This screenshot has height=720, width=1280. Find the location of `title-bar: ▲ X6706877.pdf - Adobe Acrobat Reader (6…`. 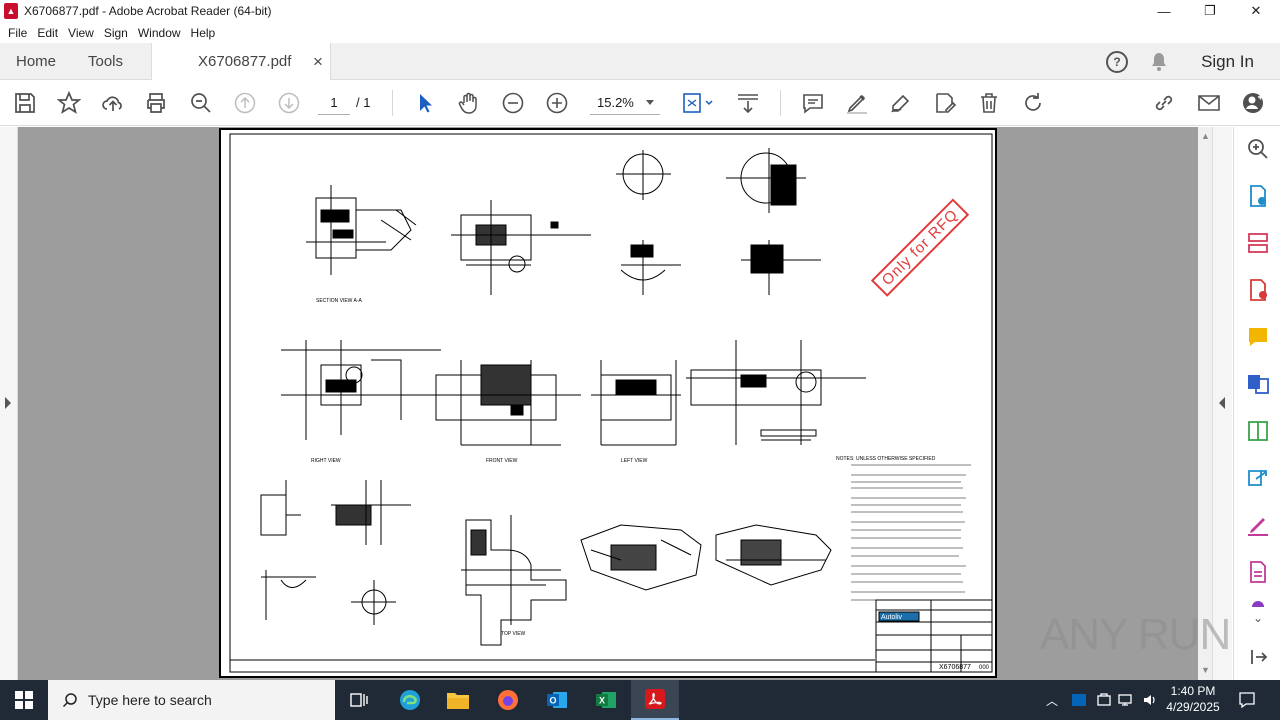

title-bar: ▲ X6706877.pdf - Adobe Acrobat Reader (6… is located at coordinates (640, 11).